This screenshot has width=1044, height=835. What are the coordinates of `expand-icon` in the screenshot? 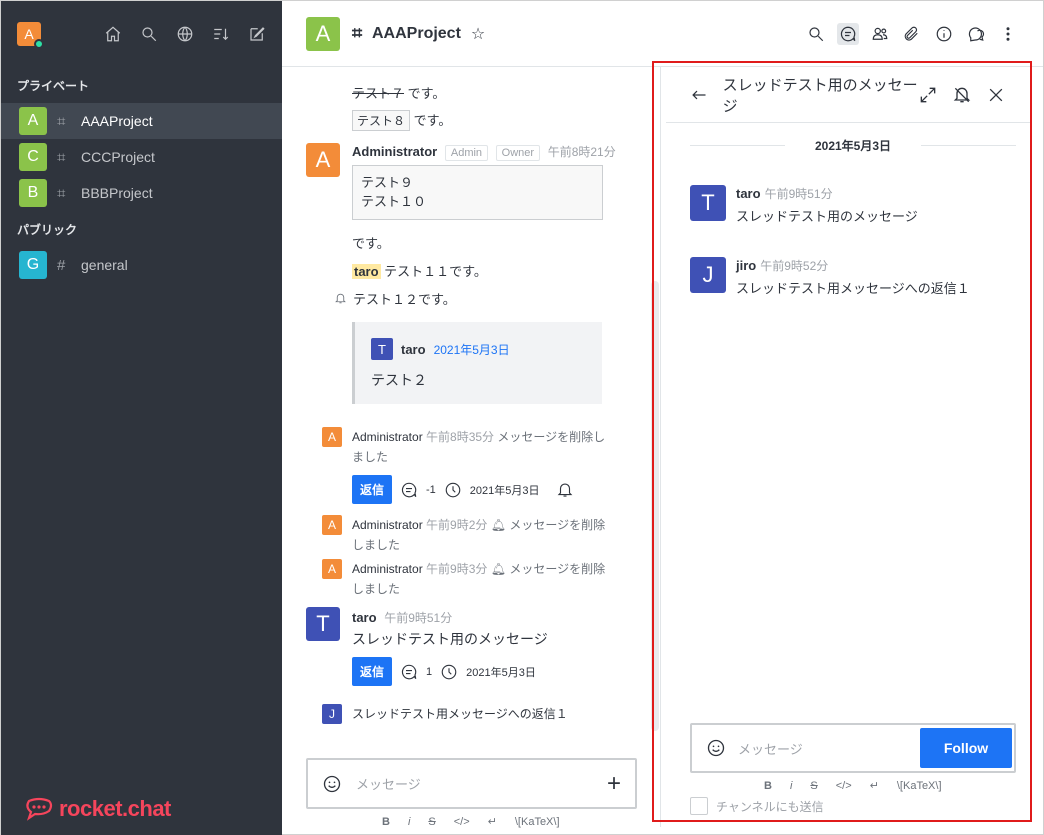 It's located at (928, 95).